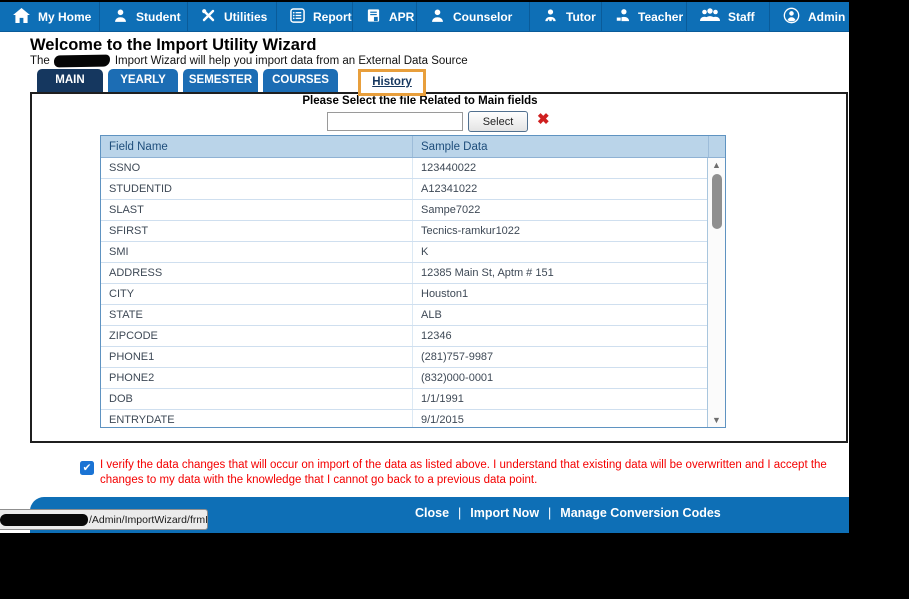 This screenshot has width=909, height=599. I want to click on import-now-button: Import Now, so click(504, 513).